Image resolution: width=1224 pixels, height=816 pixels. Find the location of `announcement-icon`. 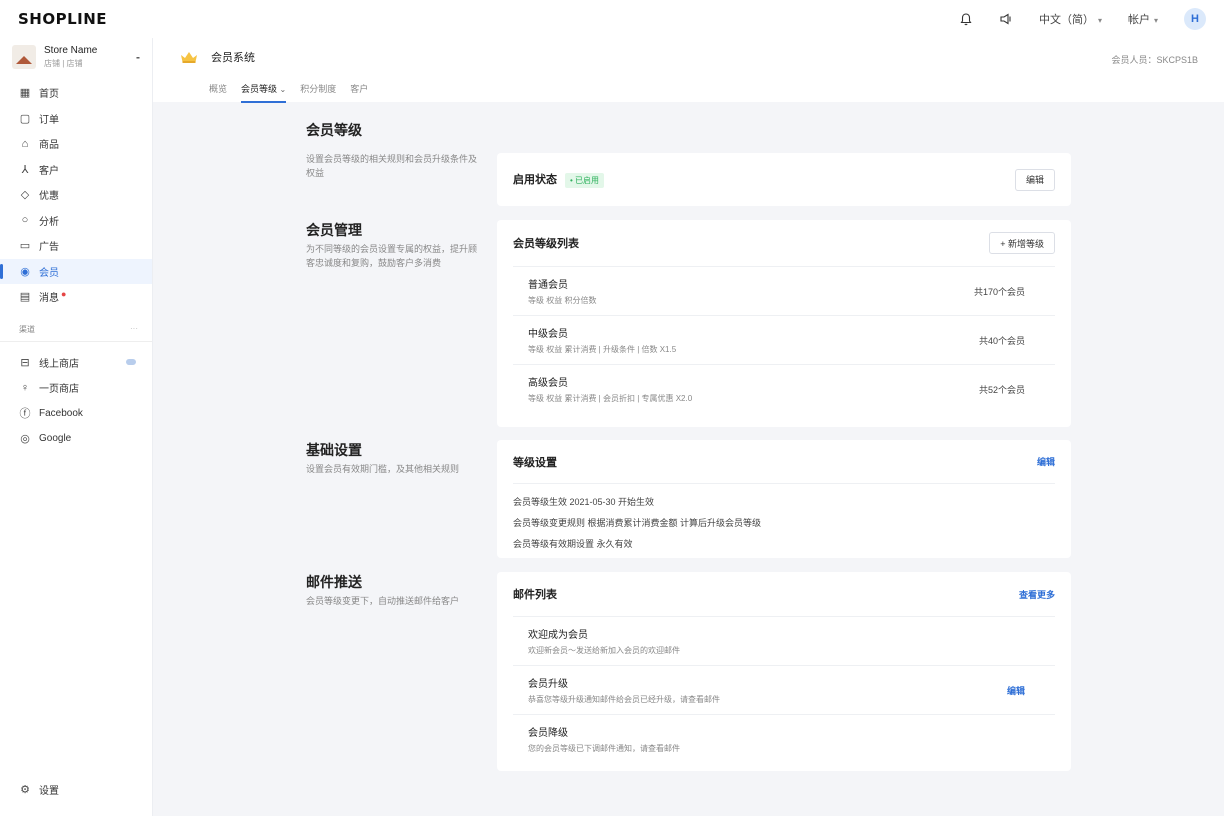

announcement-icon is located at coordinates (1006, 19).